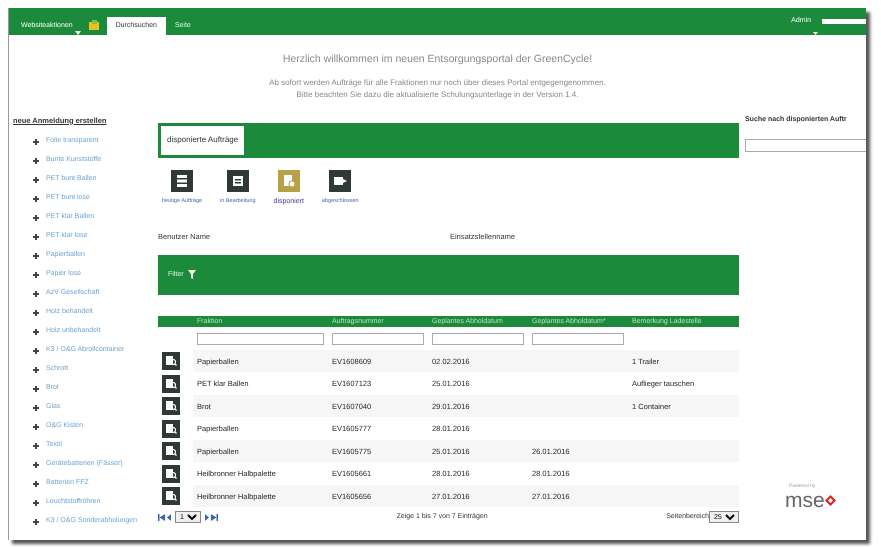 The image size is (881, 547). What do you see at coordinates (206, 517) in the screenshot?
I see `next-page-icon` at bounding box center [206, 517].